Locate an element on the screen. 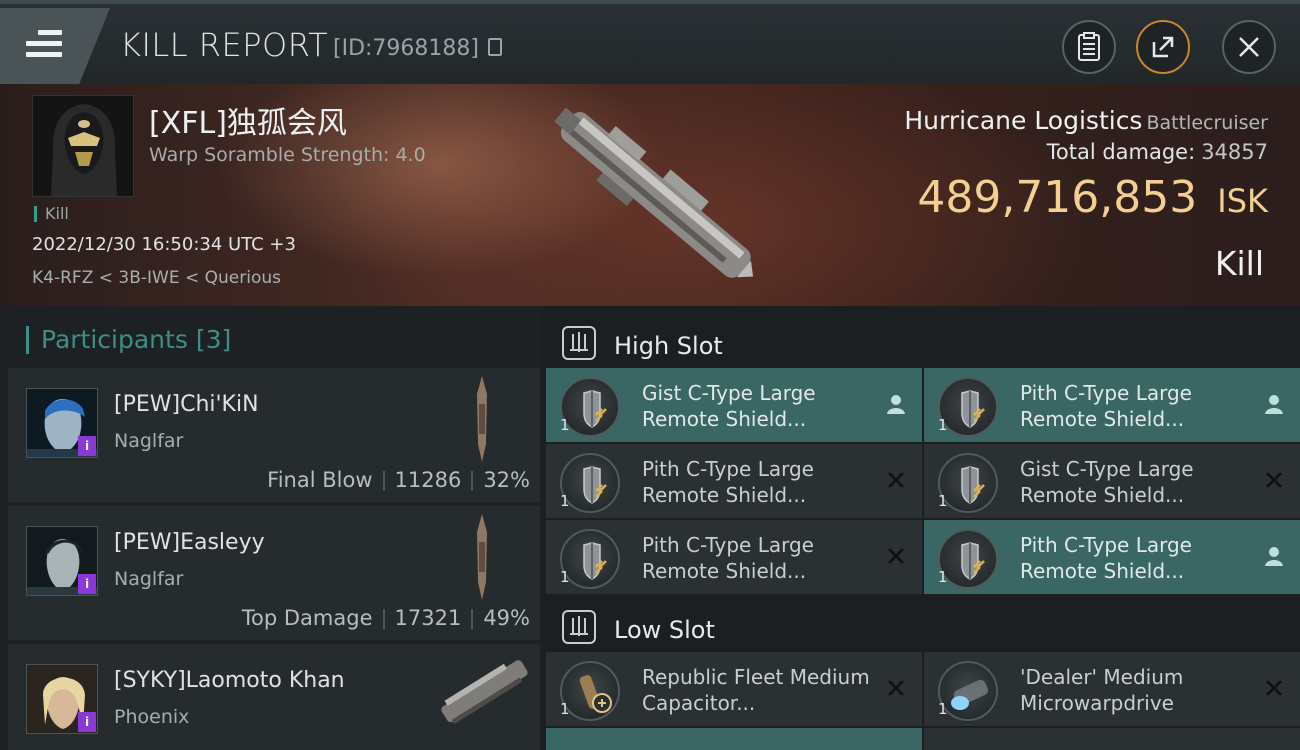 This screenshot has width=1300, height=750. victim-avatar-icon is located at coordinates (83, 146).